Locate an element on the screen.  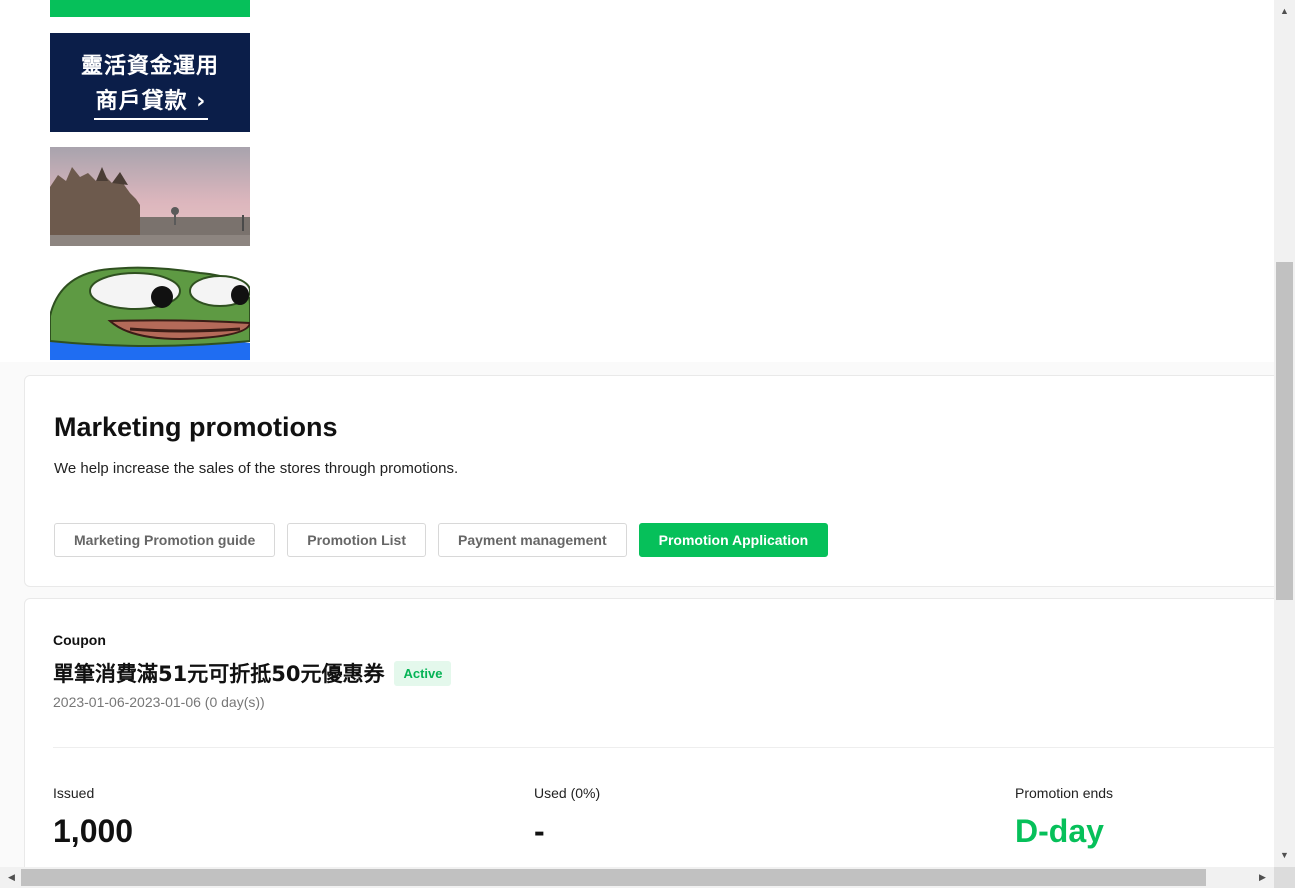
promotion-ends-value: D-day is located at coordinates (1059, 831).